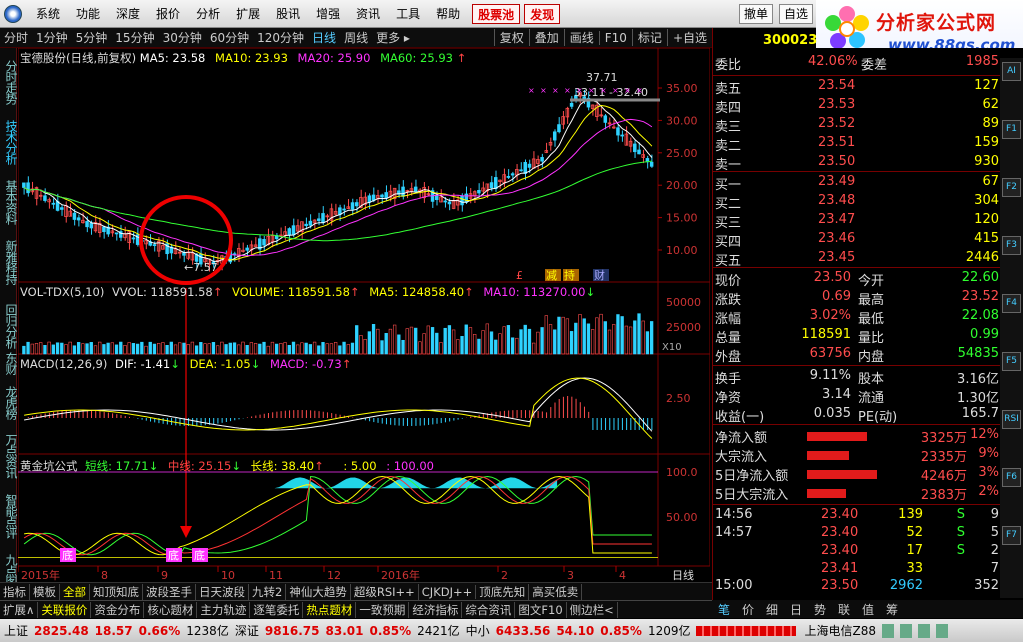 The height and width of the screenshot is (642, 1023). I want to click on right-tab: 势, so click(820, 609).